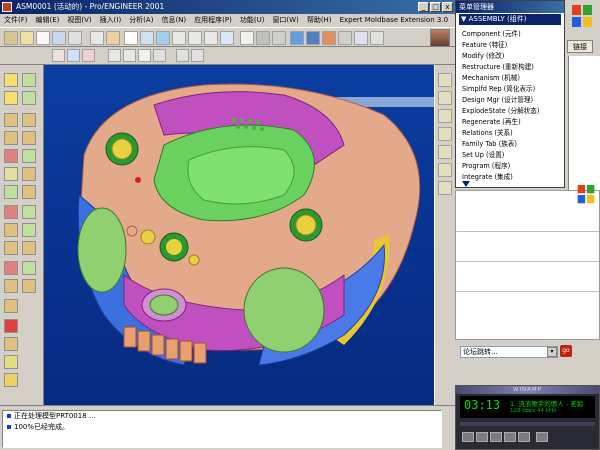 This screenshot has height=450, width=600. I want to click on named-view-icon, so click(131, 38).